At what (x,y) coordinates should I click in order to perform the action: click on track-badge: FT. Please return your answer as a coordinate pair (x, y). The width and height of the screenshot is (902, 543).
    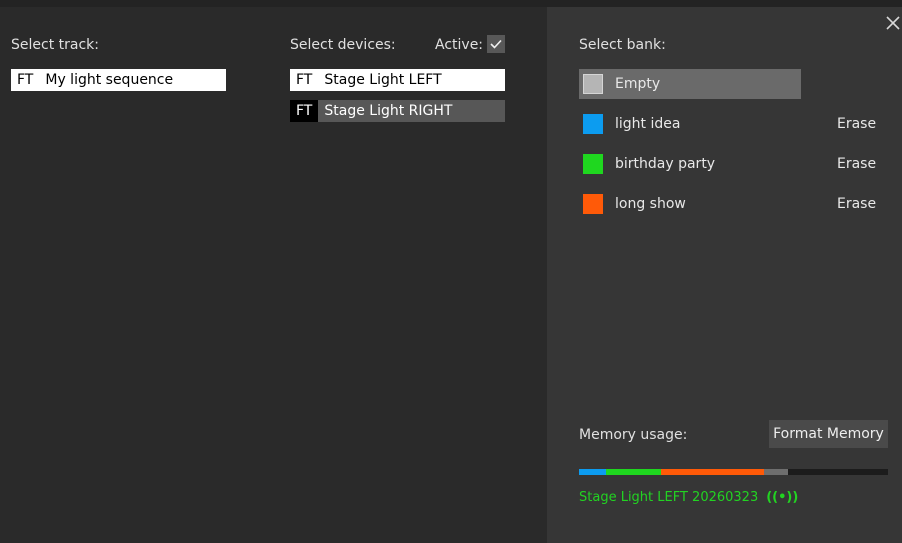
    Looking at the image, I should click on (25, 80).